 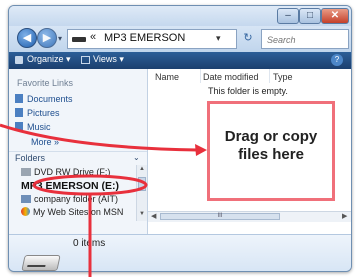 What do you see at coordinates (19, 60) in the screenshot?
I see `organize-icon` at bounding box center [19, 60].